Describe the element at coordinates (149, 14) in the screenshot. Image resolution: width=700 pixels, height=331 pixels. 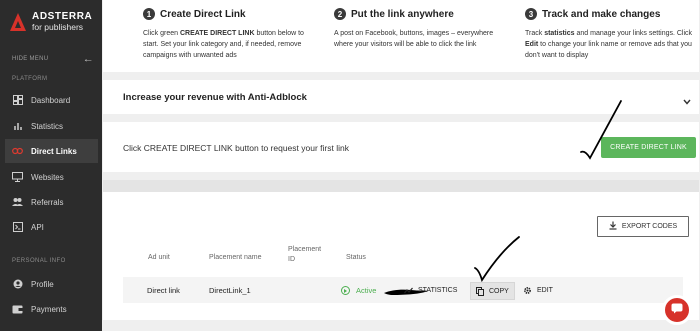
I see `step-number: 1` at that location.